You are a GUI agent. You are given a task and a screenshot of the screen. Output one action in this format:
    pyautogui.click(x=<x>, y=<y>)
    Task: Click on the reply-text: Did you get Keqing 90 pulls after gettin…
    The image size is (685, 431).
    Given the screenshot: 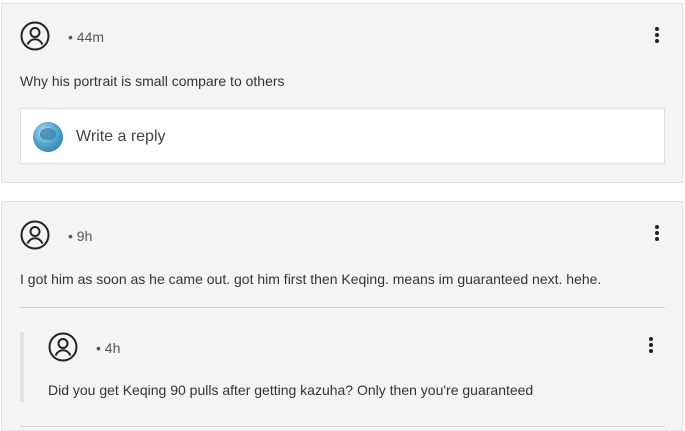 What is the action you would take?
    pyautogui.click(x=291, y=390)
    